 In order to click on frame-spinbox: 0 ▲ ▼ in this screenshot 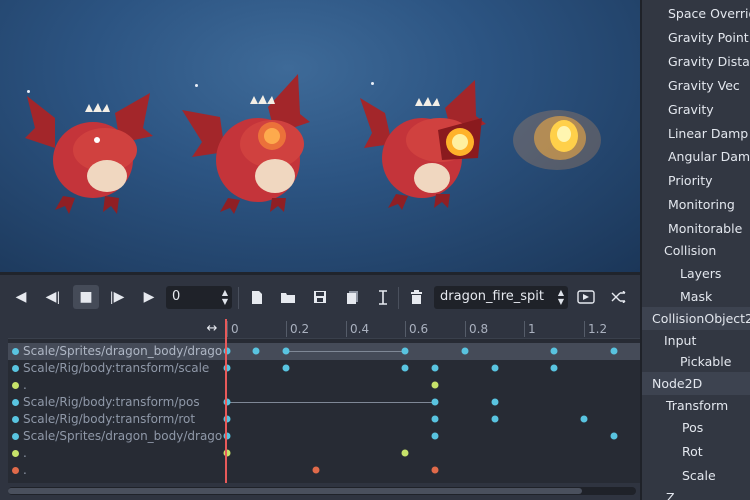, I will do `click(199, 297)`.